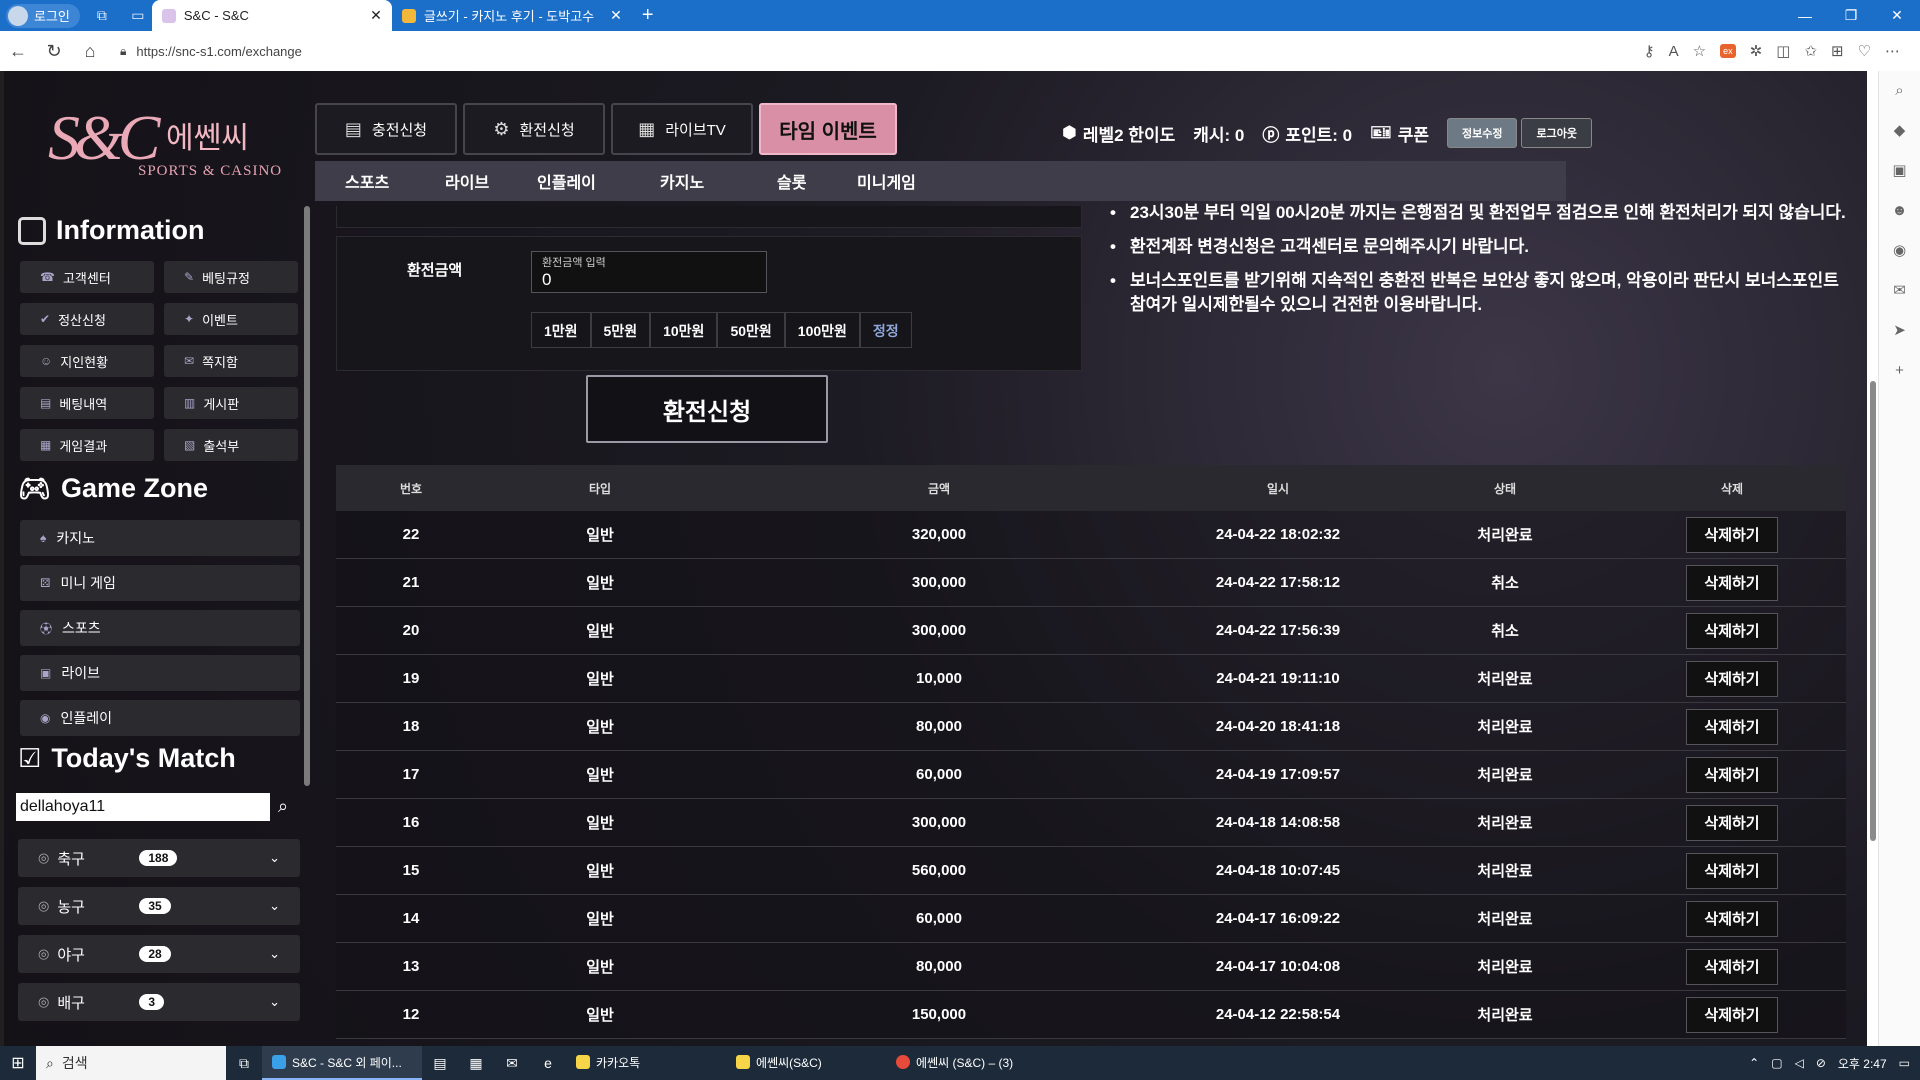 The width and height of the screenshot is (1920, 1080). Describe the element at coordinates (1728, 51) in the screenshot. I see `extension-icon: ex` at that location.